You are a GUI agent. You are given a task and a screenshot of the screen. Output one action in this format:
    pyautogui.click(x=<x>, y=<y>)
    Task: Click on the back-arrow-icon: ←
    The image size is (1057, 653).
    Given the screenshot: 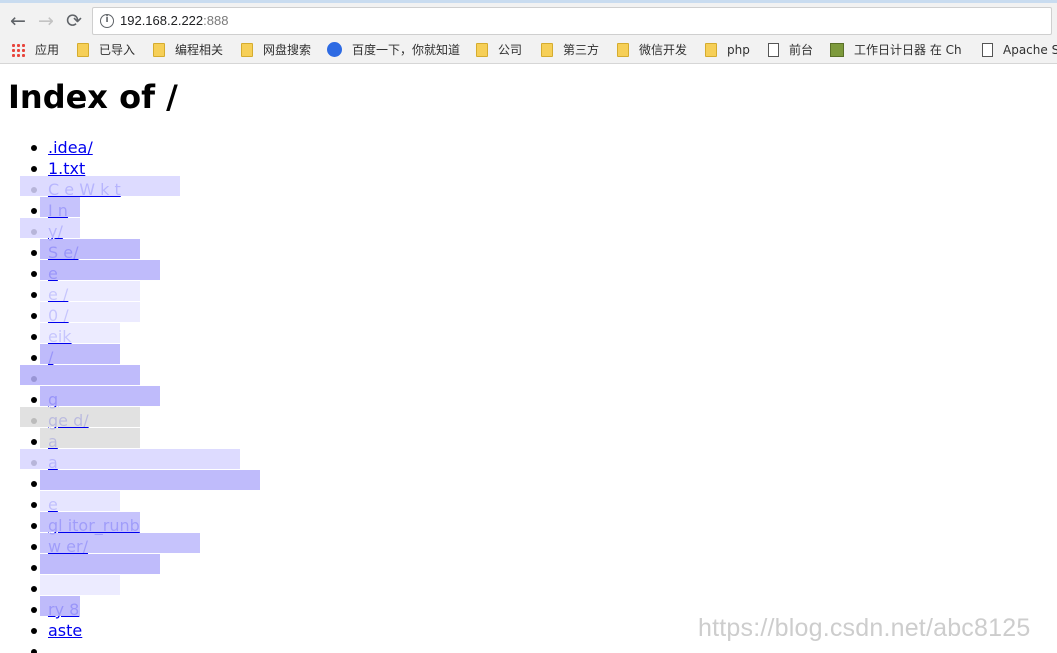 What is the action you would take?
    pyautogui.click(x=18, y=21)
    